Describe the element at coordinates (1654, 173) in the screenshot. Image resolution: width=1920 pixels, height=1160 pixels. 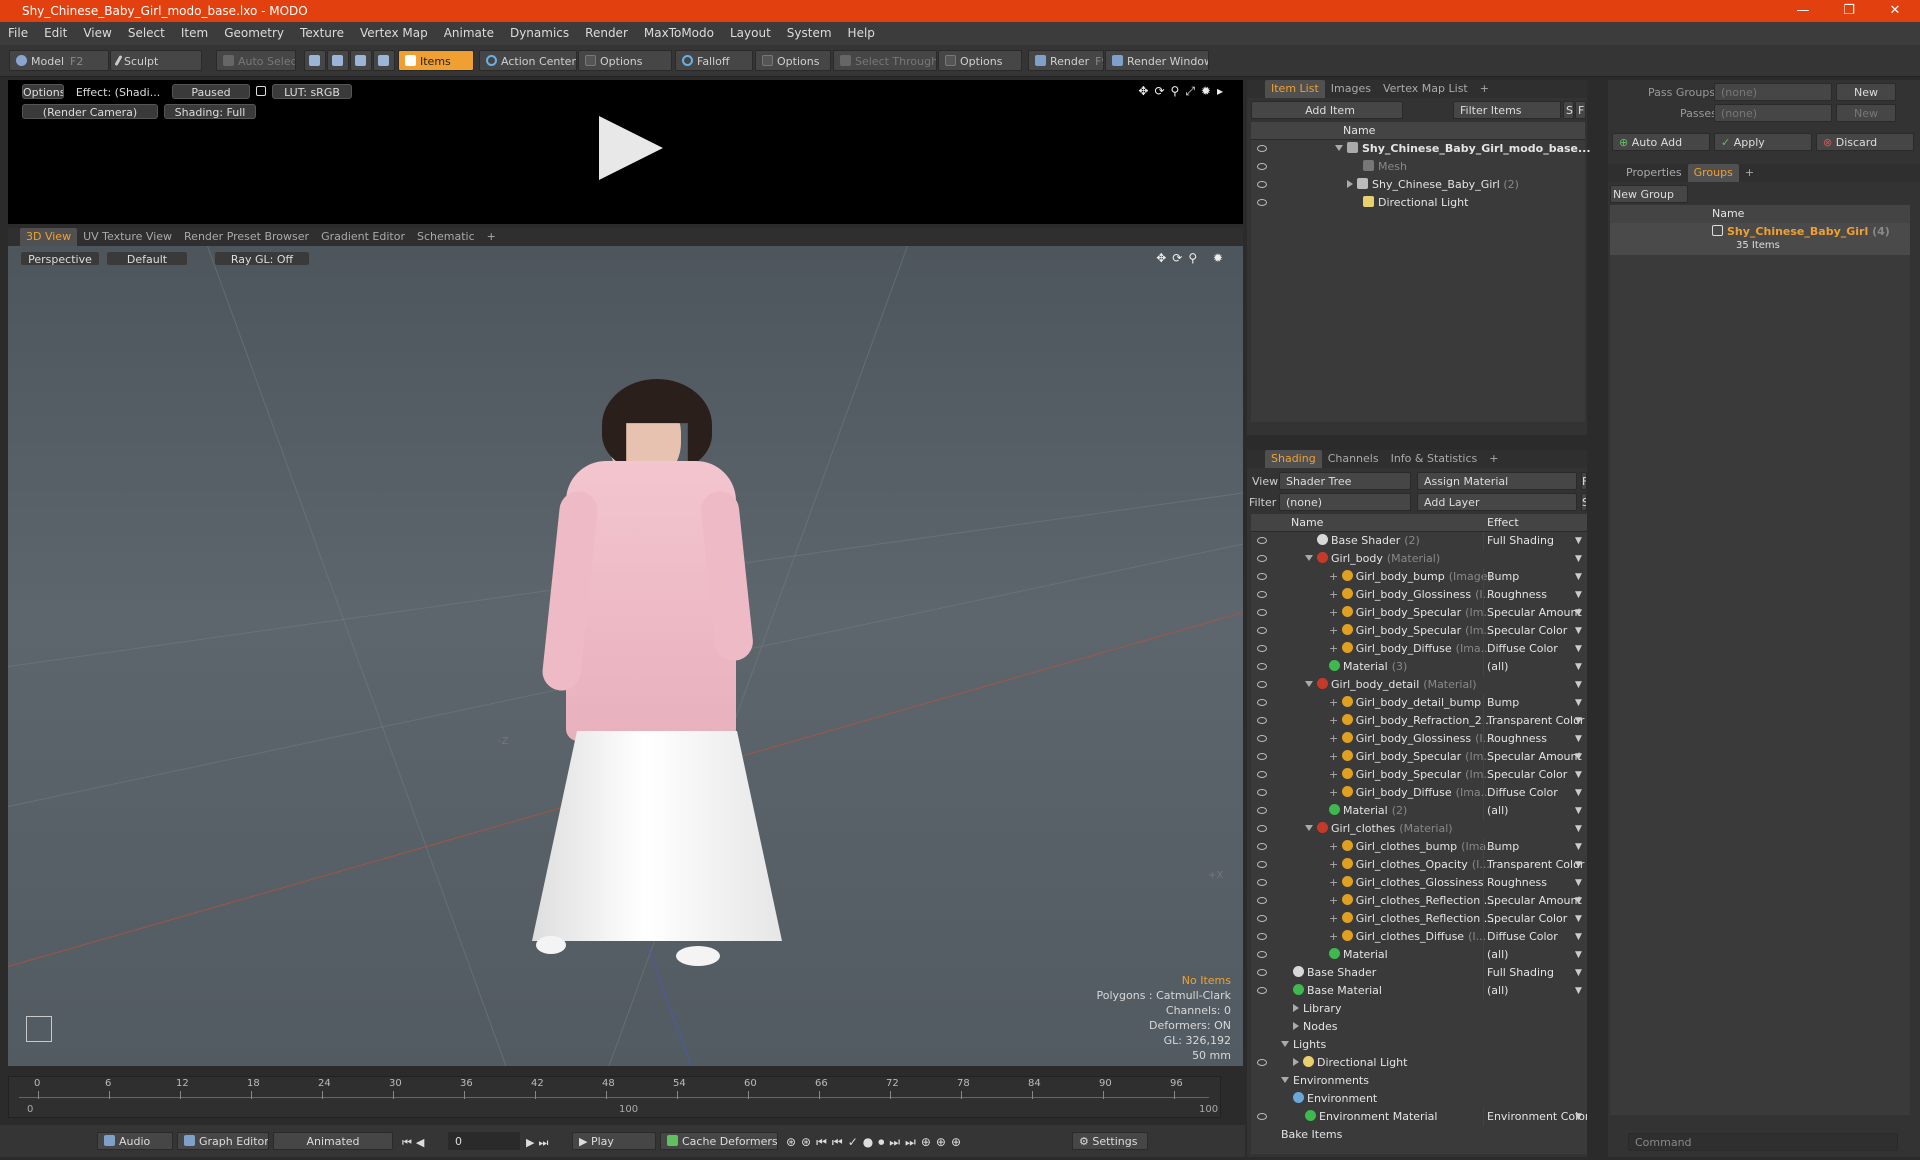
I see `tab-properties: Properties` at that location.